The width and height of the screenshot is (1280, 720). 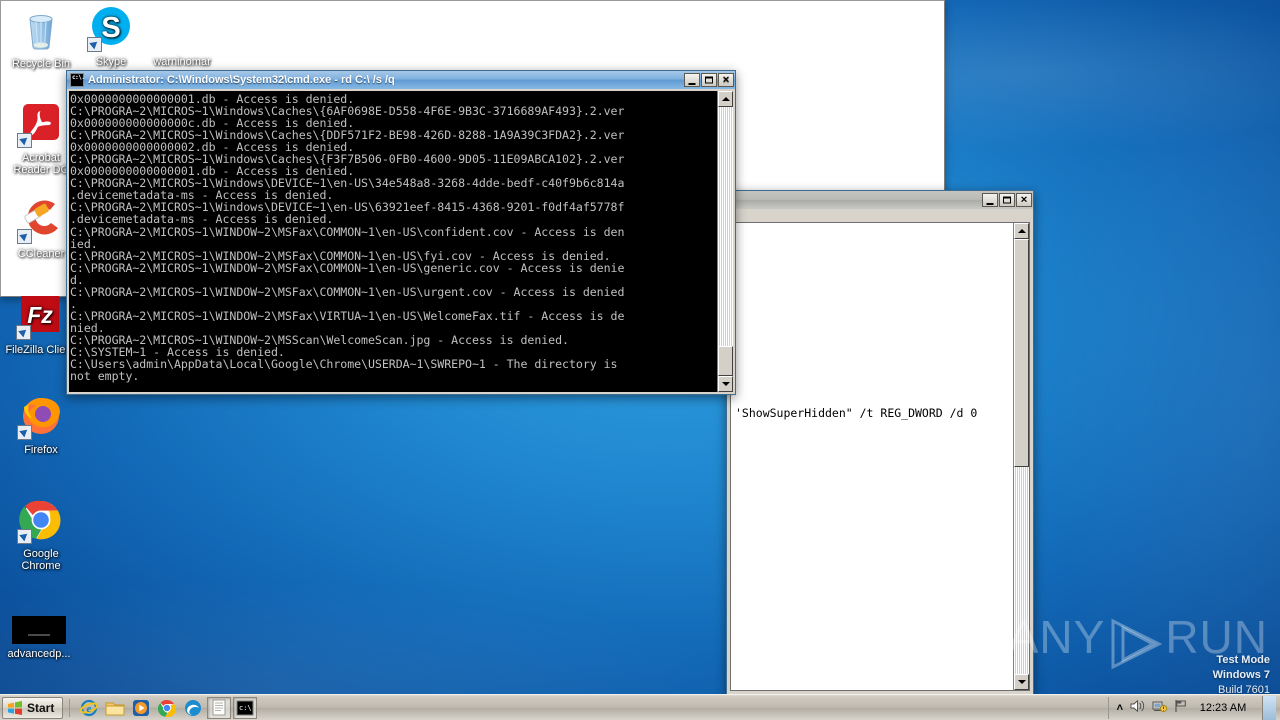 I want to click on background-window-text: 'ShowSuperHidden" /t REG_DWORD /d 0, so click(x=856, y=413).